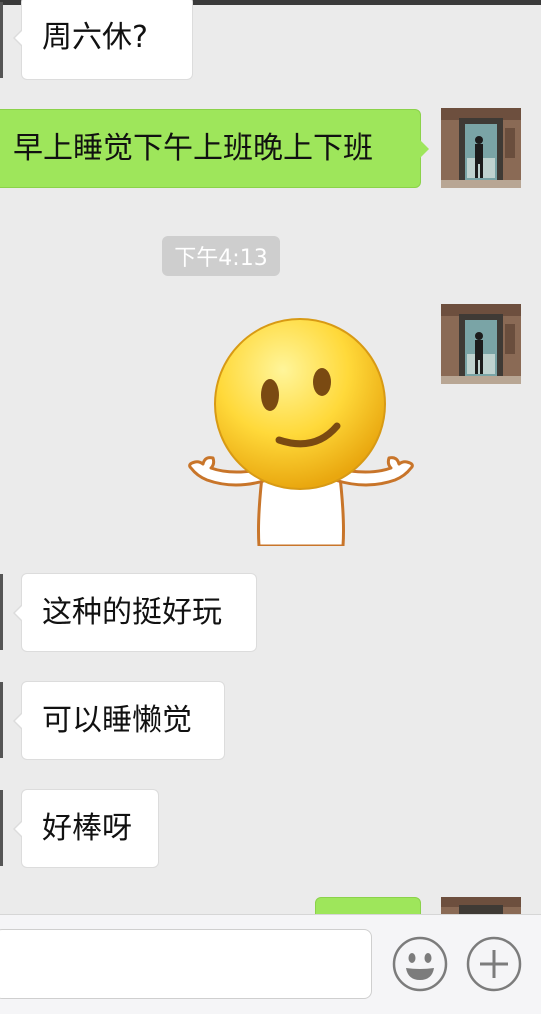  I want to click on message-text: 早上睡觉下午上班晚上下班, so click(193, 148).